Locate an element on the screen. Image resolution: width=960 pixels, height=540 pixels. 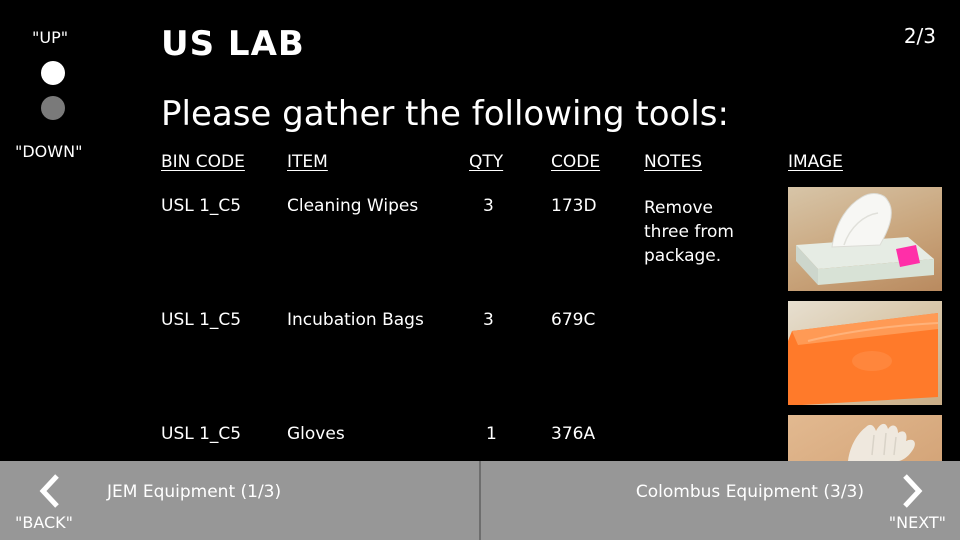
page-indicator: 2/3 is located at coordinates (919, 36).